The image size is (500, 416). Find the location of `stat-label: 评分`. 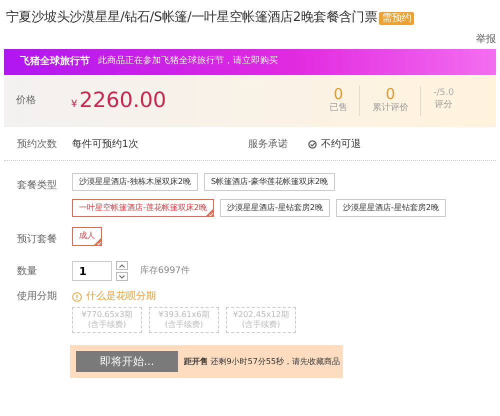

stat-label: 评分 is located at coordinates (444, 105).